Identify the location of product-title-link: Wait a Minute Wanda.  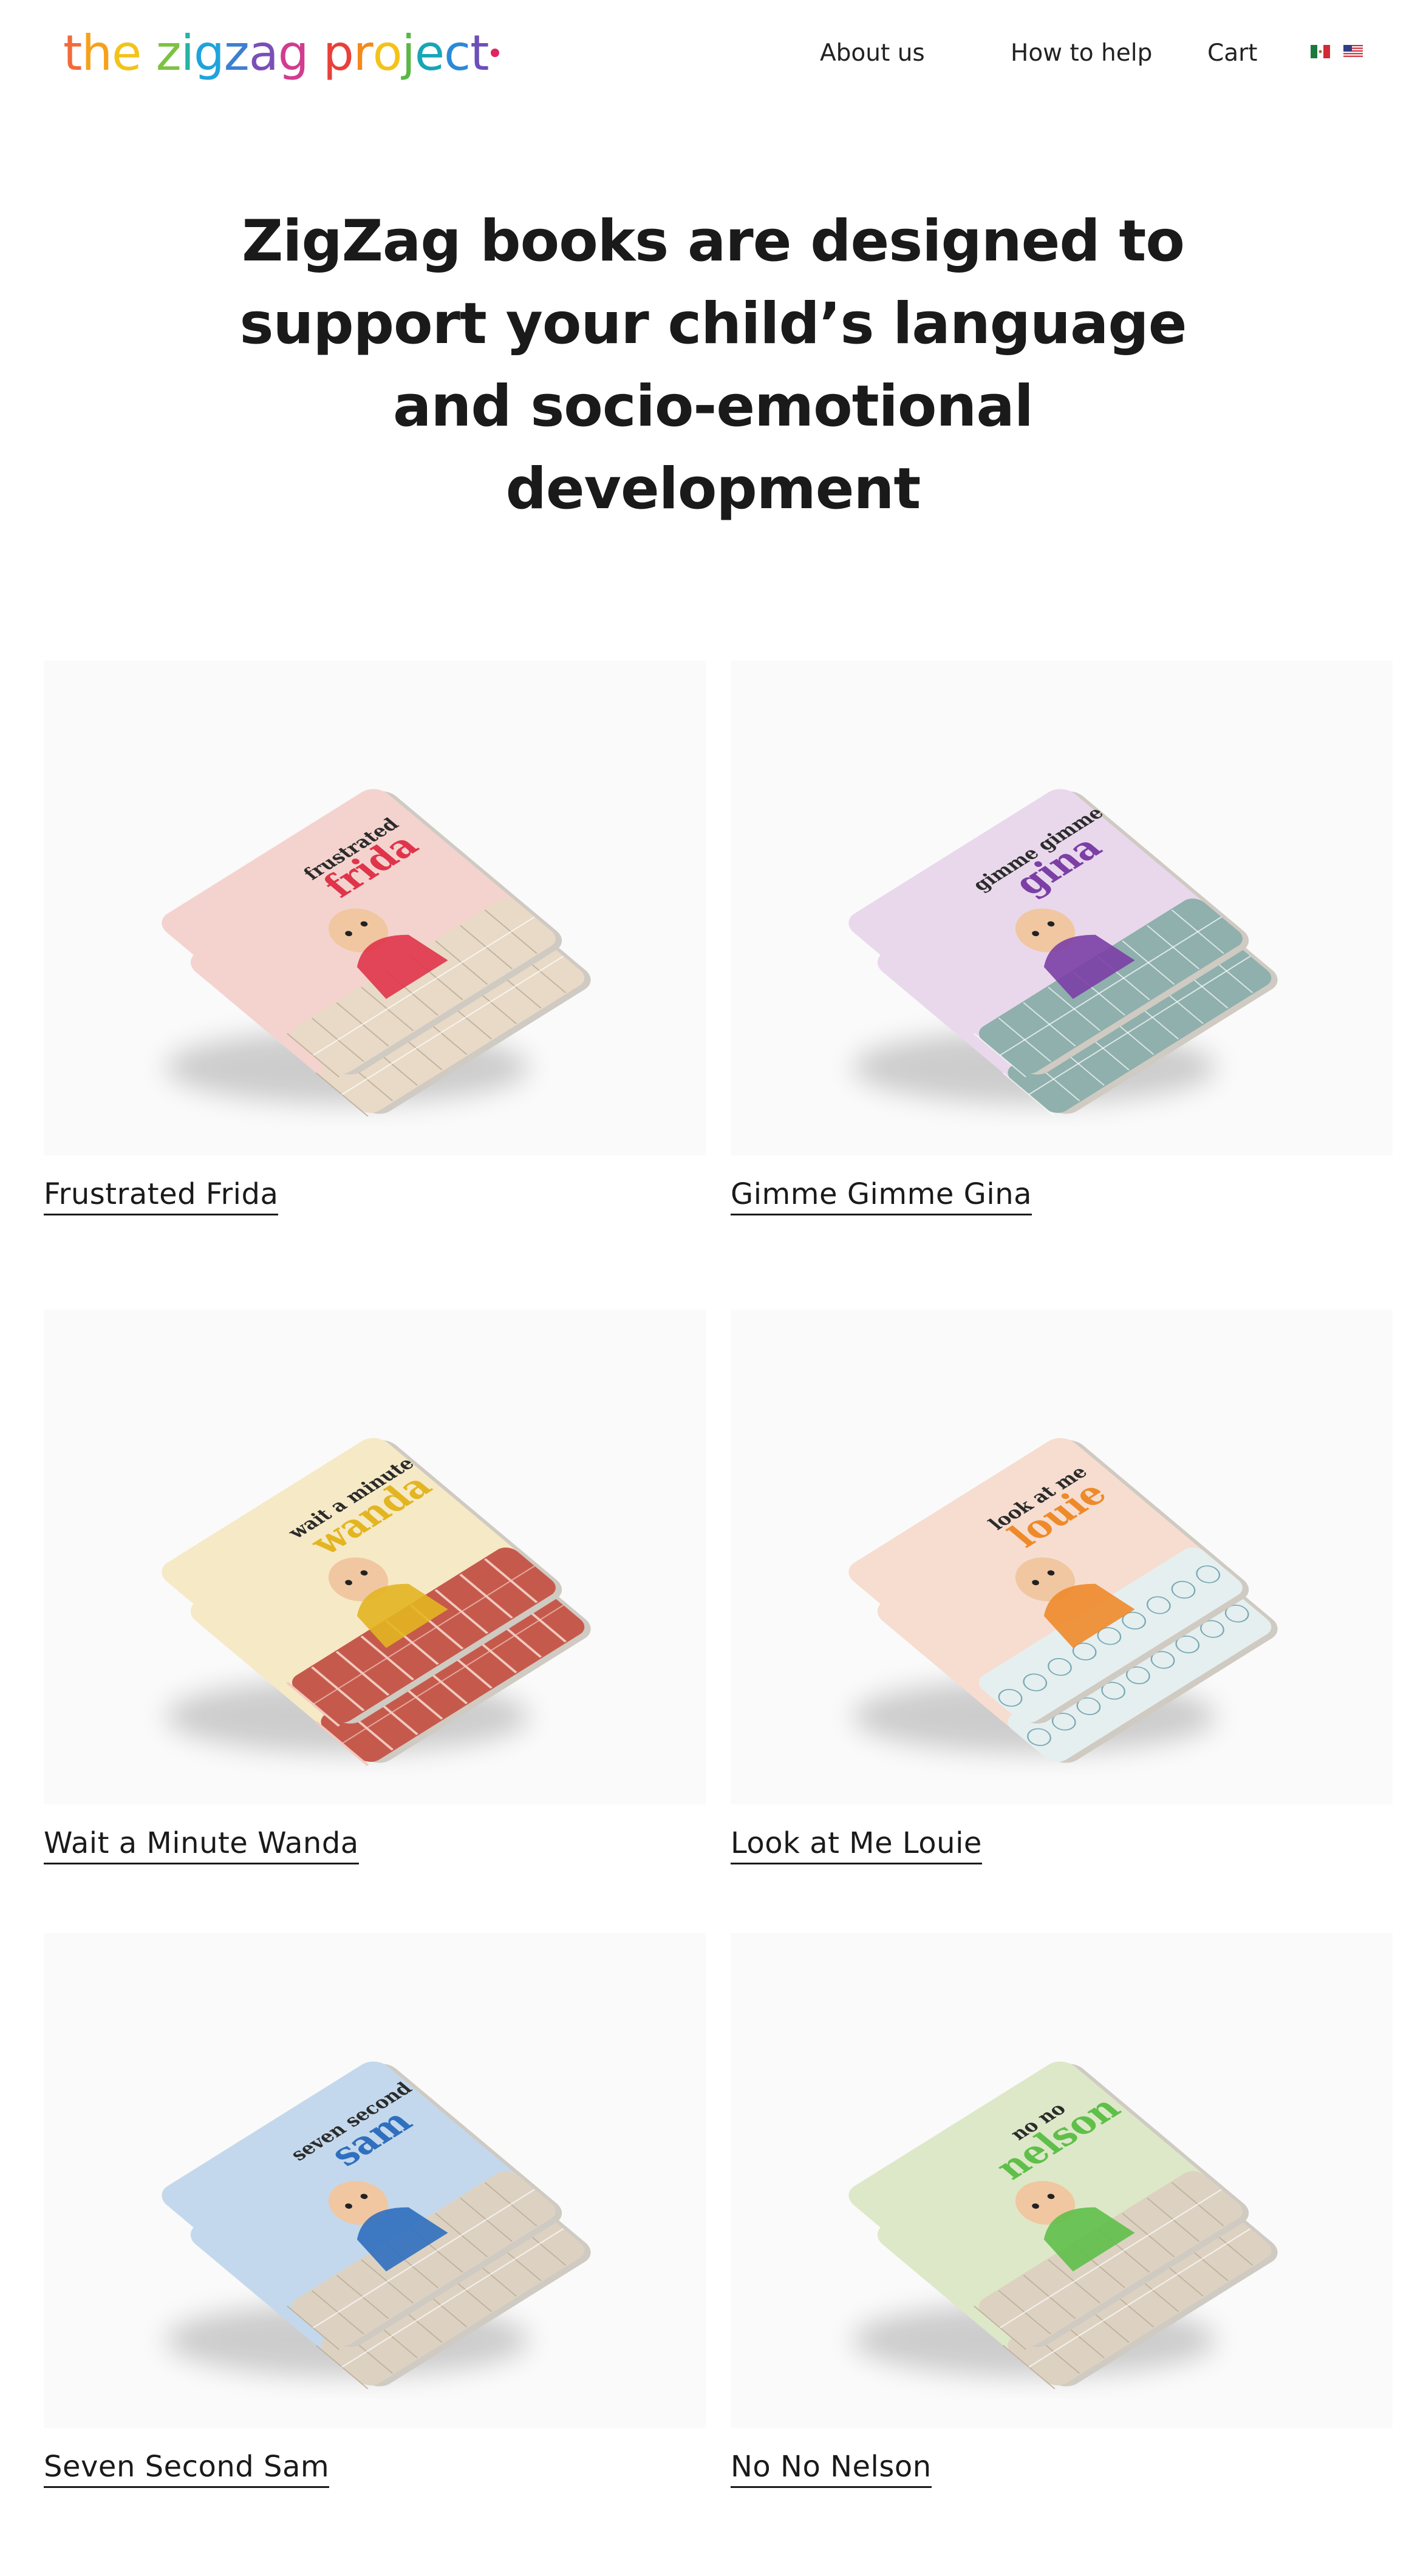
(201, 1845).